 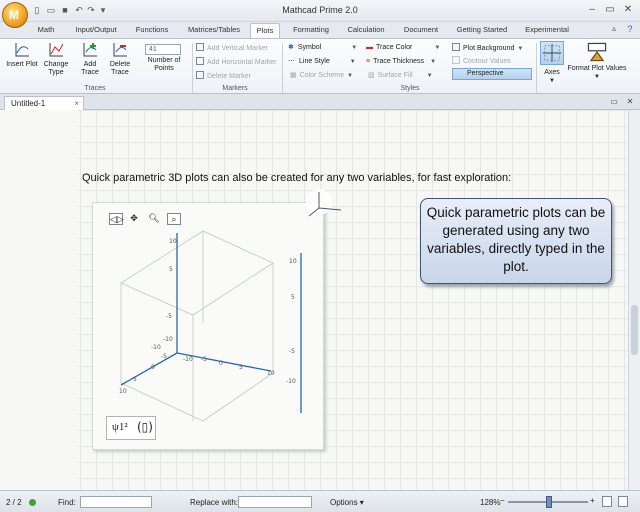 I want to click on tab-math: Math, so click(x=46, y=30).